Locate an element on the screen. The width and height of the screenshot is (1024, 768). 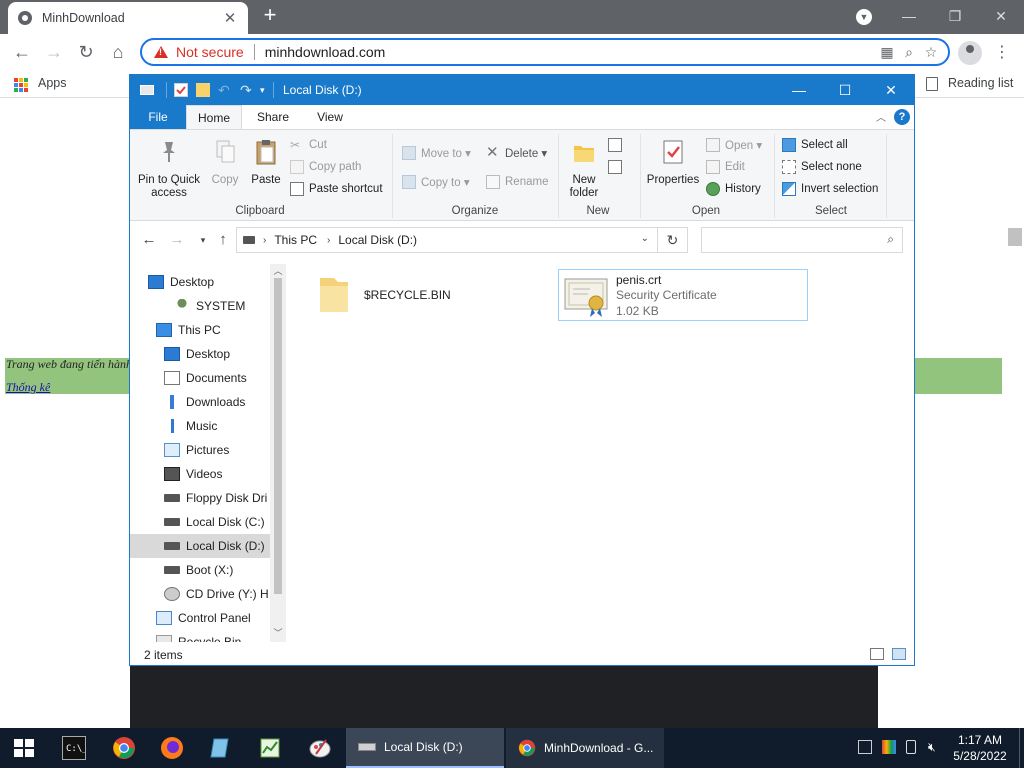
nav-item: Control Panel is located at coordinates (200, 618).